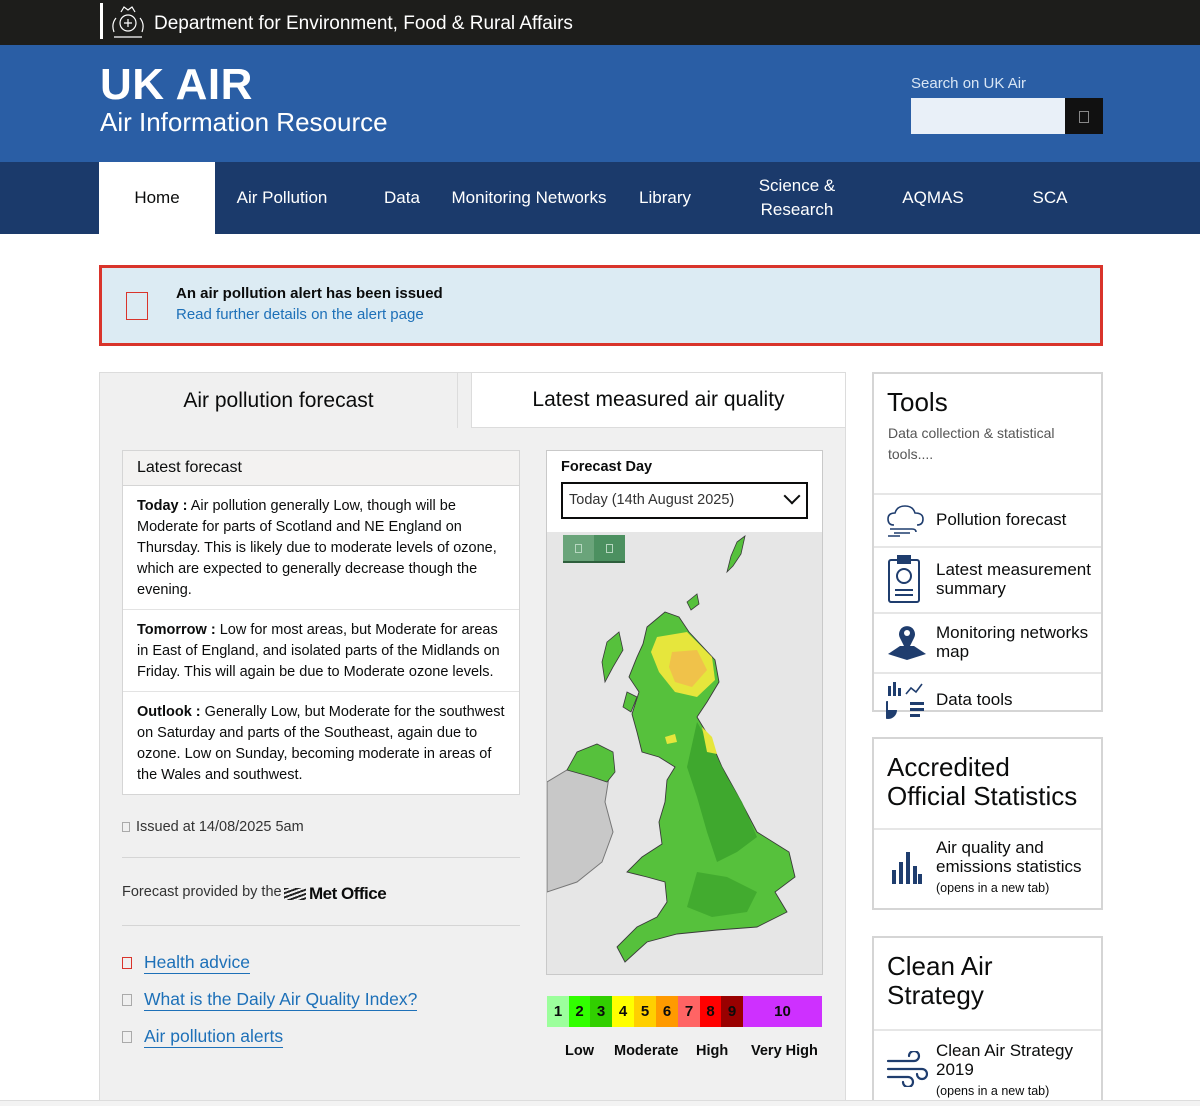  What do you see at coordinates (684, 753) in the screenshot?
I see `uk-forecast-map` at bounding box center [684, 753].